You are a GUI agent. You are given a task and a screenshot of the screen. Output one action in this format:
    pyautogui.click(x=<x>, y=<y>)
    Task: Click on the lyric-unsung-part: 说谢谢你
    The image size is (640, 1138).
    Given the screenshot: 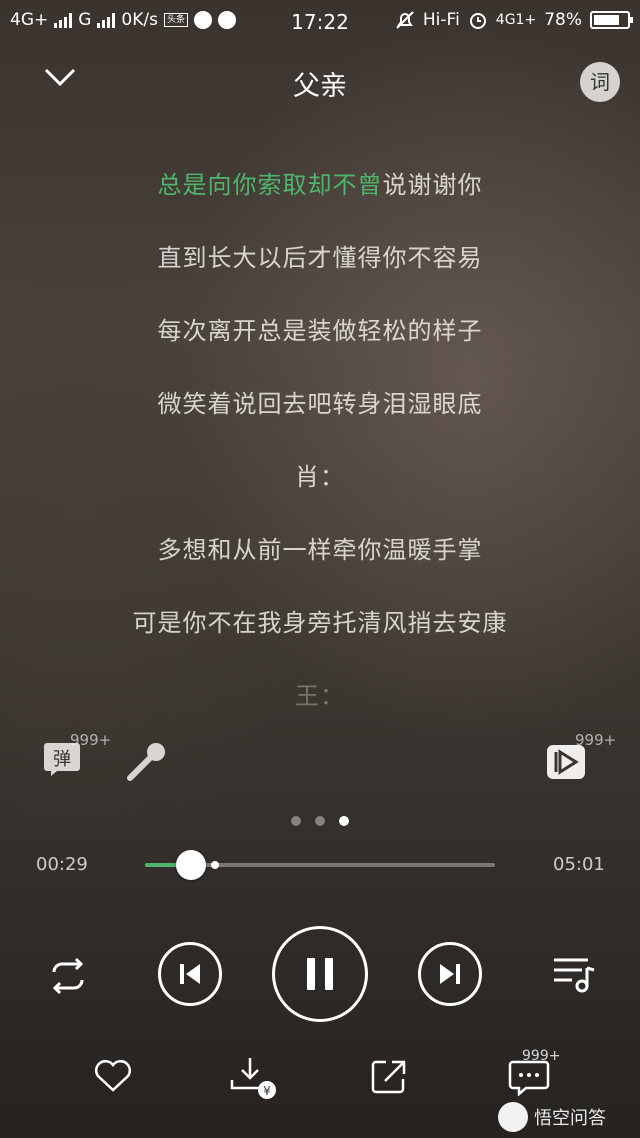 What is the action you would take?
    pyautogui.click(x=432, y=185)
    